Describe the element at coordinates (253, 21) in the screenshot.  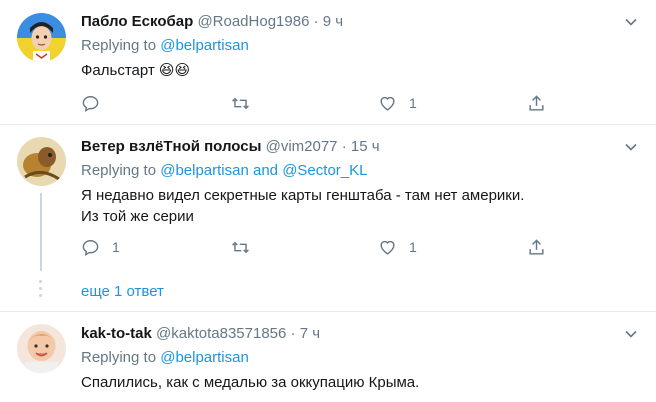
I see `user-handle: @RoadHog1986` at that location.